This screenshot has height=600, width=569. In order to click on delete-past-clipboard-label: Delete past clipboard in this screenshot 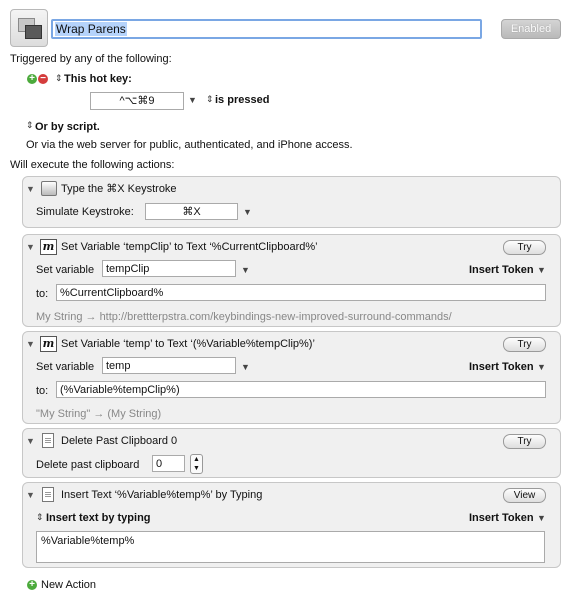, I will do `click(88, 465)`.